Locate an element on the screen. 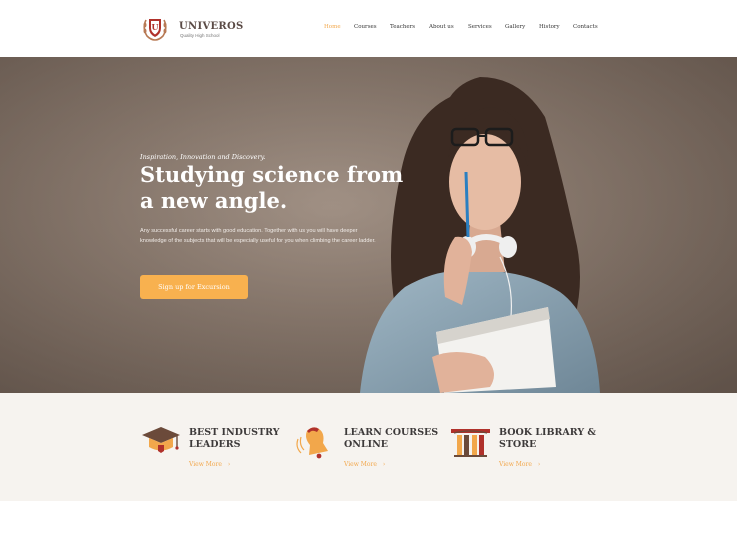 The image size is (737, 554). nav-about-us: About us is located at coordinates (441, 27).